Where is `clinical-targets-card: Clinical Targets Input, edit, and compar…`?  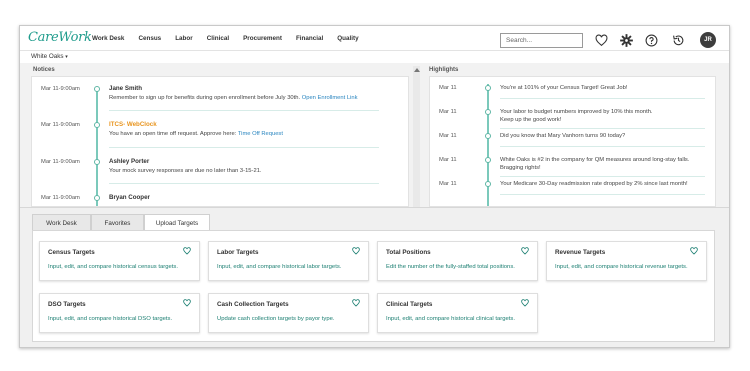 clinical-targets-card: Clinical Targets Input, edit, and compar… is located at coordinates (457, 313).